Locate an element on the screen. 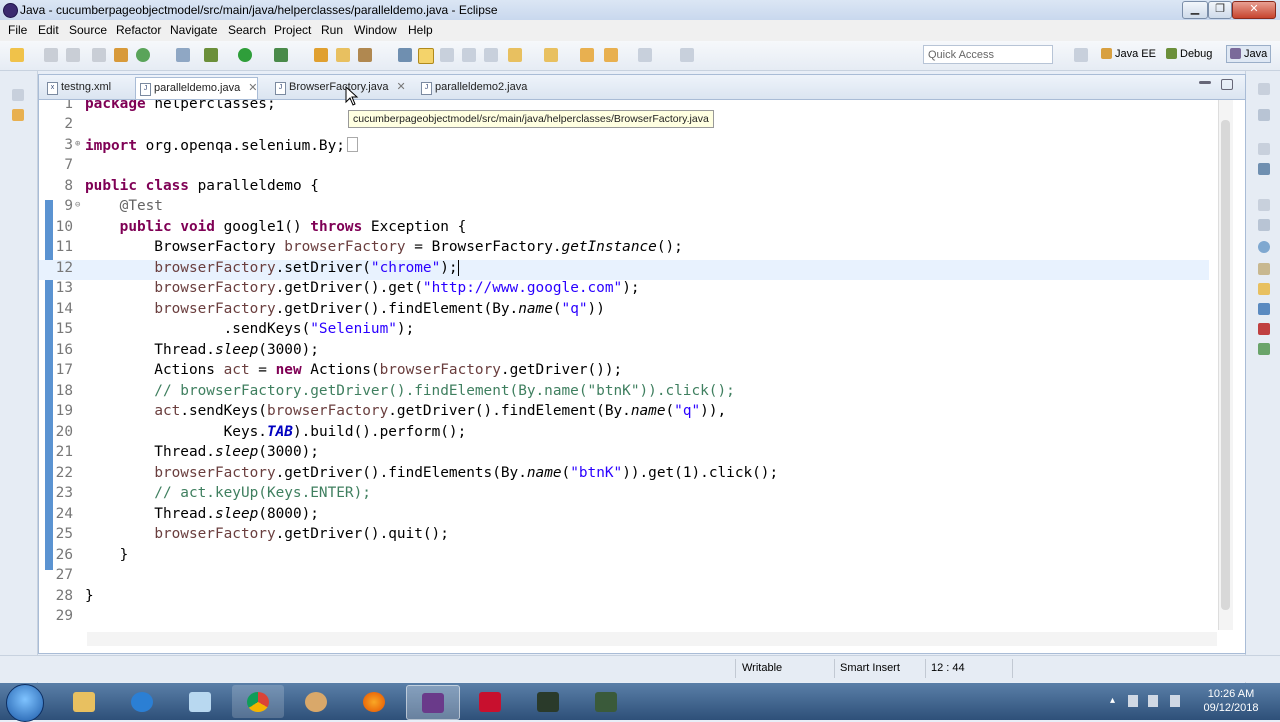  collapse-fold-icon: ⊖ is located at coordinates (77, 205).